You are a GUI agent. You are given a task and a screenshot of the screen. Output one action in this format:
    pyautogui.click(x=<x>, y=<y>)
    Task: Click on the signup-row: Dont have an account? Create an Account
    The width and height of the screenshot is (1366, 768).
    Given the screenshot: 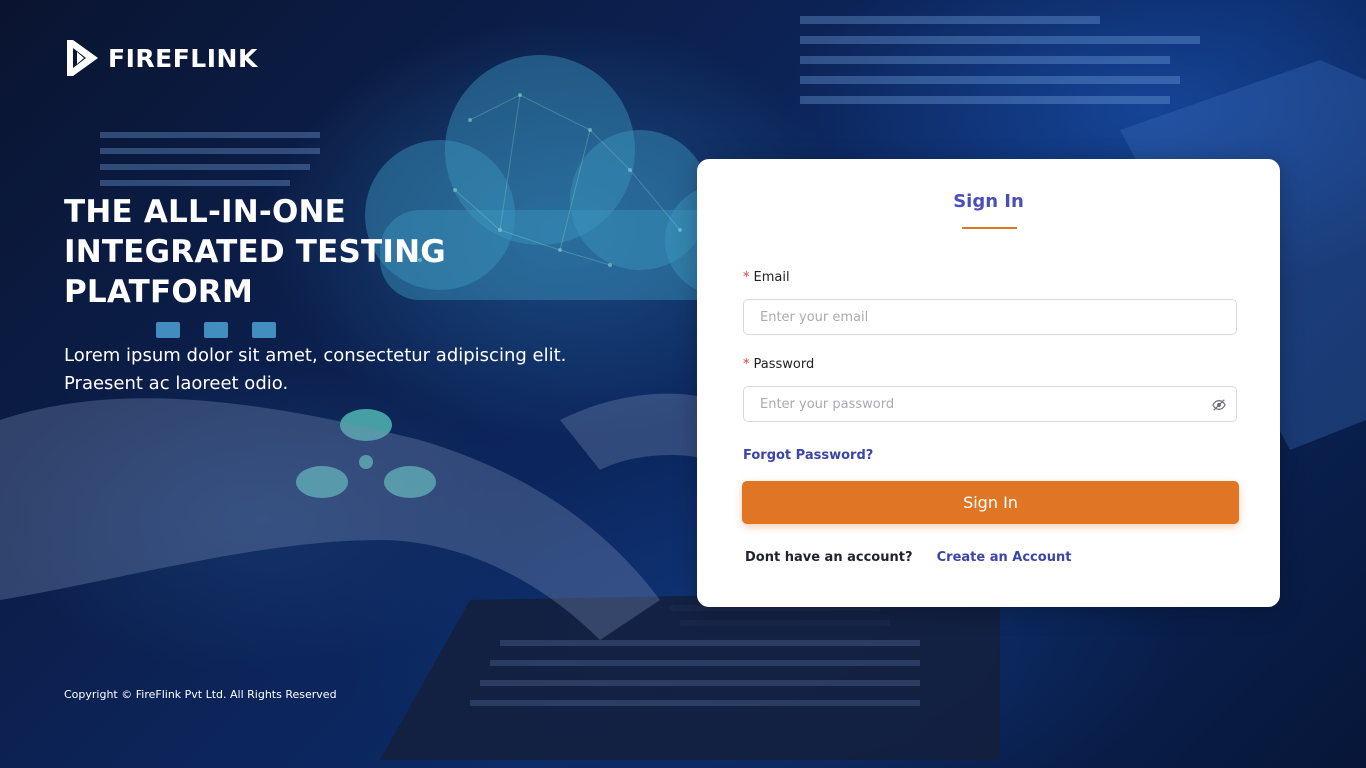 What is the action you would take?
    pyautogui.click(x=908, y=557)
    